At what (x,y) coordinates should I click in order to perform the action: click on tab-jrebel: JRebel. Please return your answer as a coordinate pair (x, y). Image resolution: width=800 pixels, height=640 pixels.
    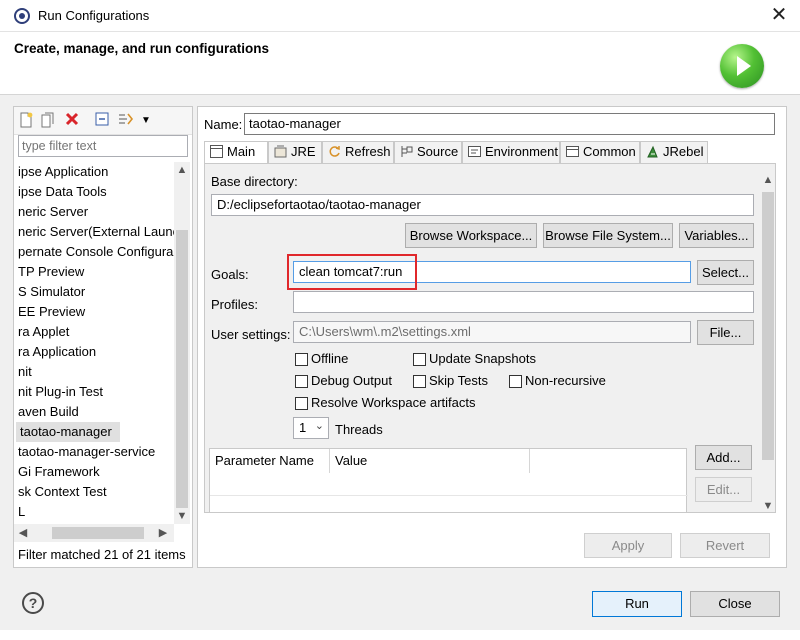
    Looking at the image, I should click on (674, 152).